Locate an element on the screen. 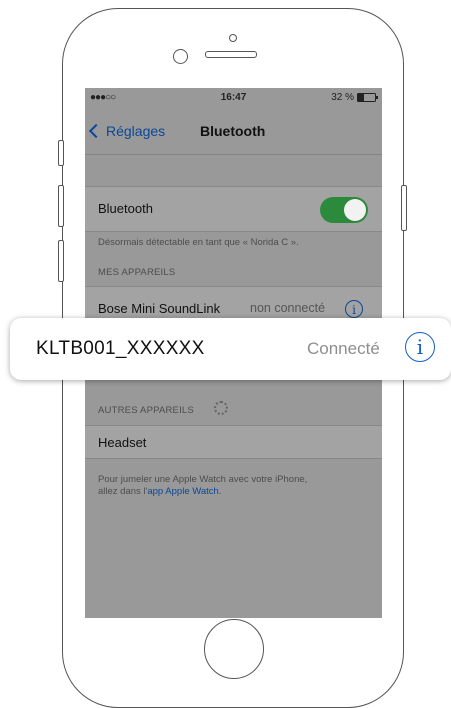 The image size is (451, 708). watch-note-prefix: allez dans l' is located at coordinates (123, 491).